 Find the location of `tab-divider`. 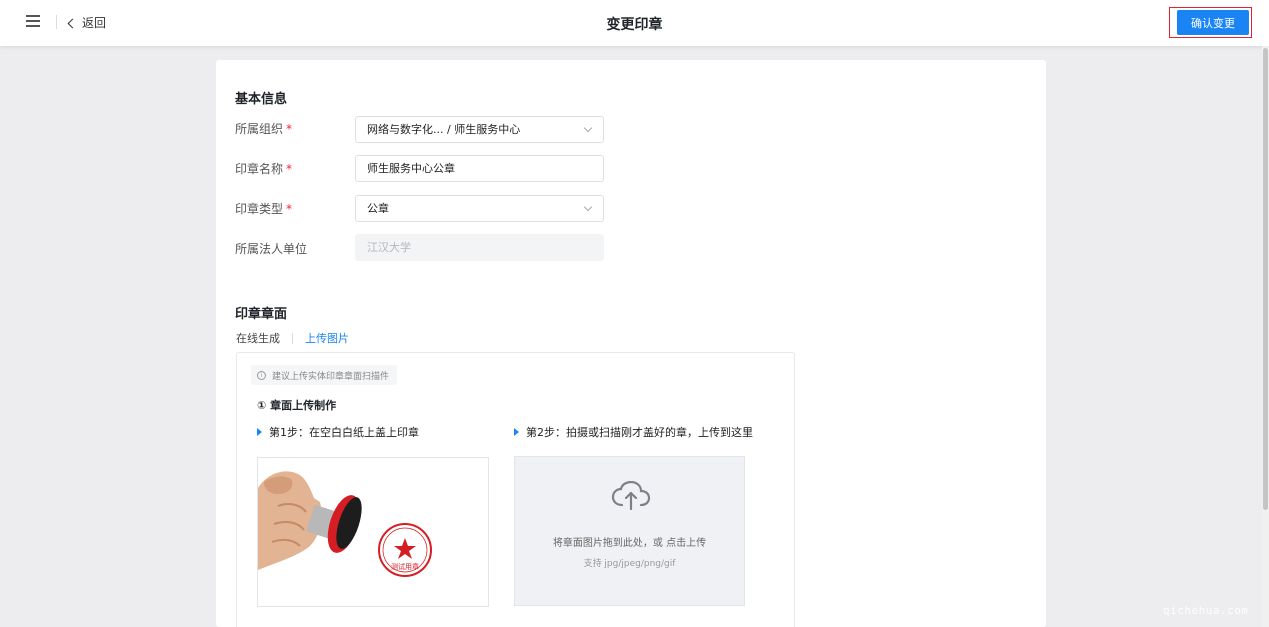

tab-divider is located at coordinates (292, 338).